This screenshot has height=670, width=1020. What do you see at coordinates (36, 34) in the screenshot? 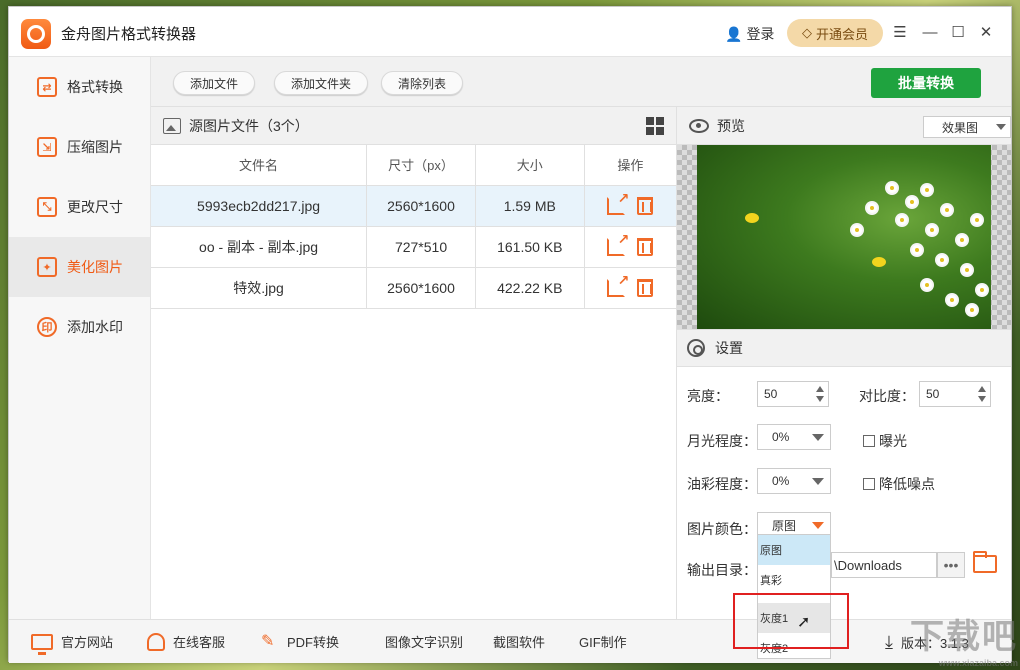
I see `app-logo-icon` at bounding box center [36, 34].